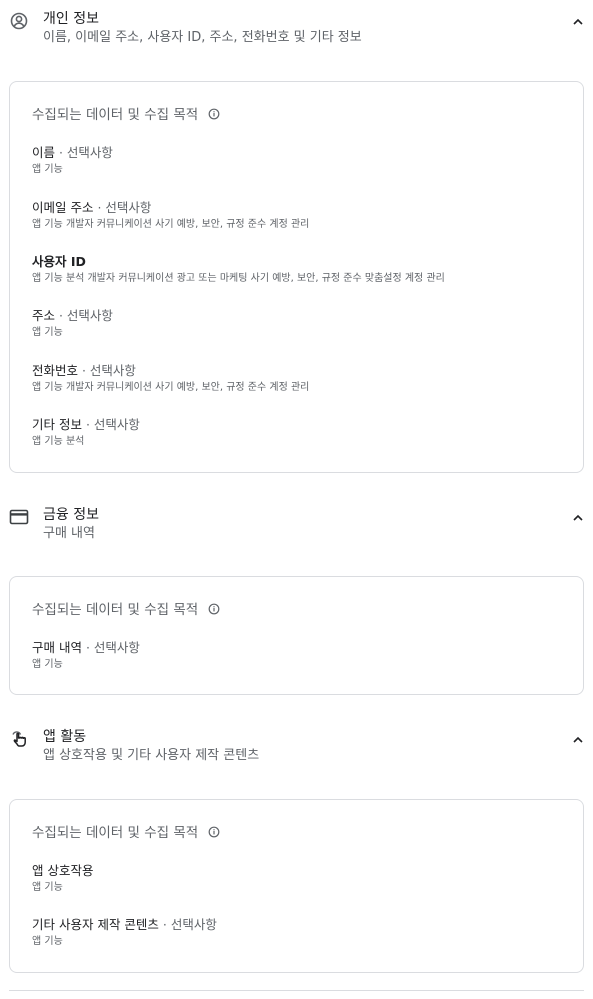 Image resolution: width=593 pixels, height=999 pixels. I want to click on credit-card-icon, so click(19, 517).